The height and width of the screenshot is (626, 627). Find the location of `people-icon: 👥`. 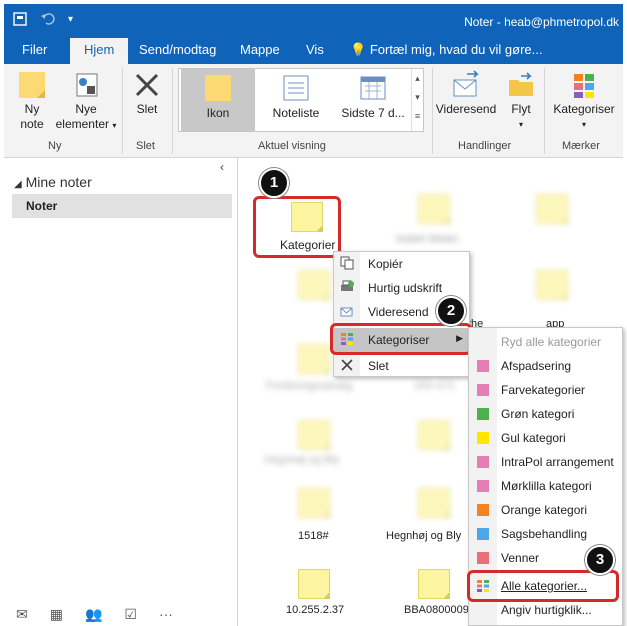

people-icon: 👥 is located at coordinates (93, 616).